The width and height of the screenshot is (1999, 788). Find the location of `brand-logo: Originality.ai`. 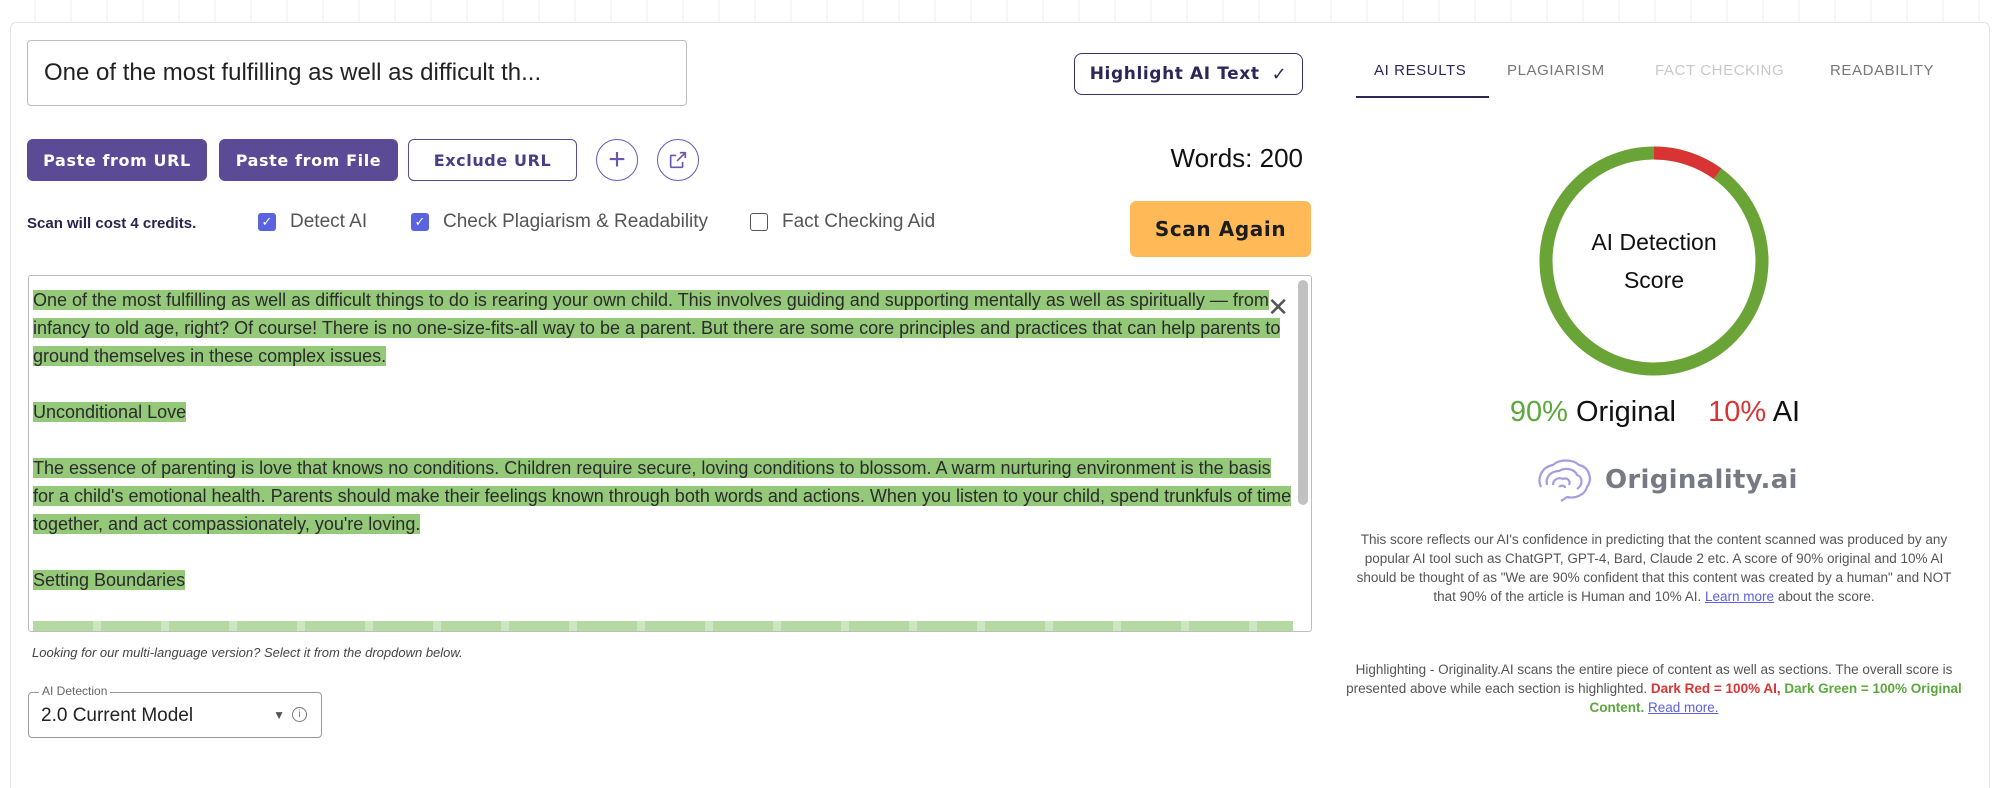

brand-logo: Originality.ai is located at coordinates (1666, 480).